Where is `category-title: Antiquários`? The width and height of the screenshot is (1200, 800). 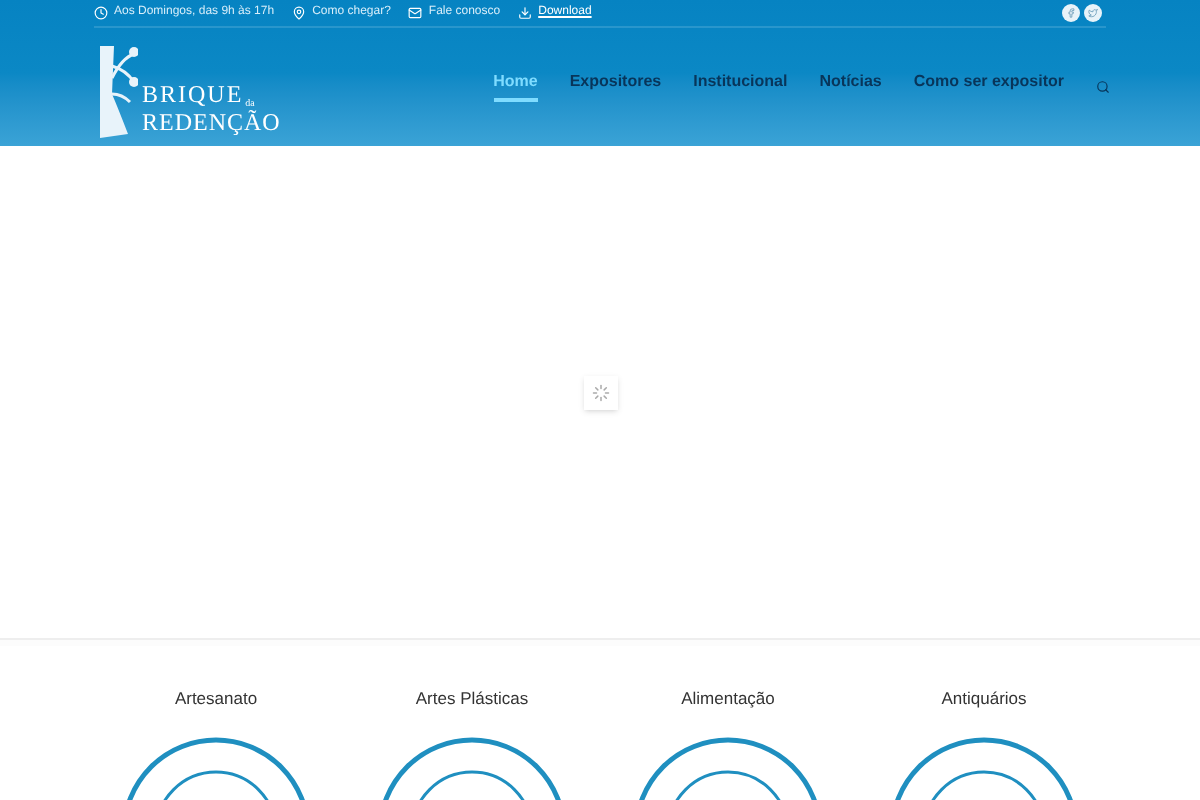
category-title: Antiquários is located at coordinates (984, 699).